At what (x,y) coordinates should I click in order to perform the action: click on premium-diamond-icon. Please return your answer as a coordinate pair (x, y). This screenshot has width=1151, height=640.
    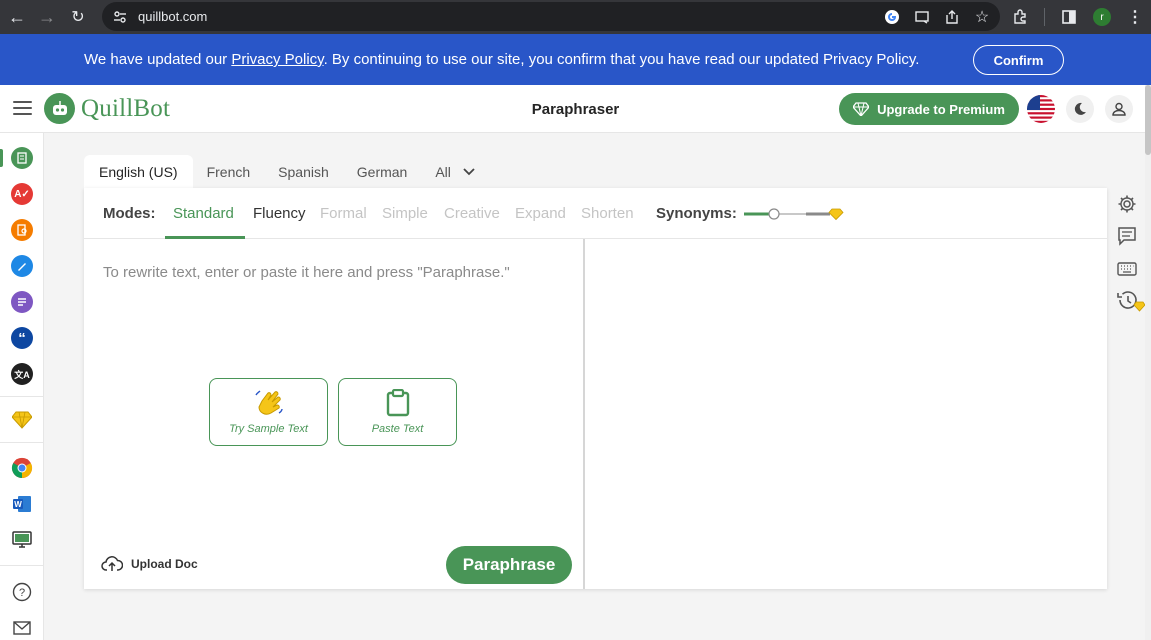
    Looking at the image, I should click on (22, 420).